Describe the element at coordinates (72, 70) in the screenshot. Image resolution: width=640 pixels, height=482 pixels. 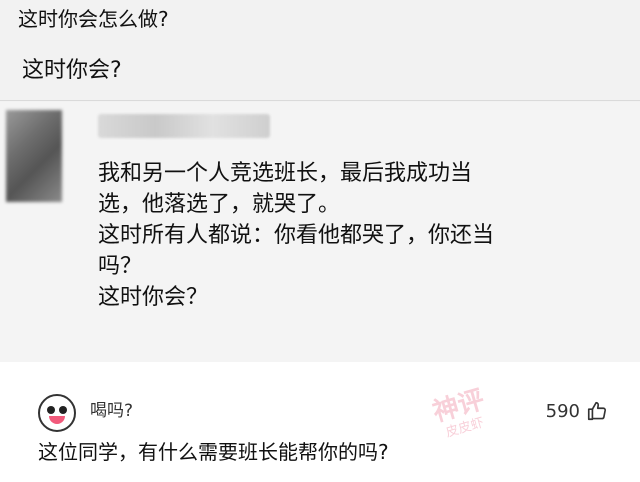
I see `question-subtitle: 这时你会?` at that location.